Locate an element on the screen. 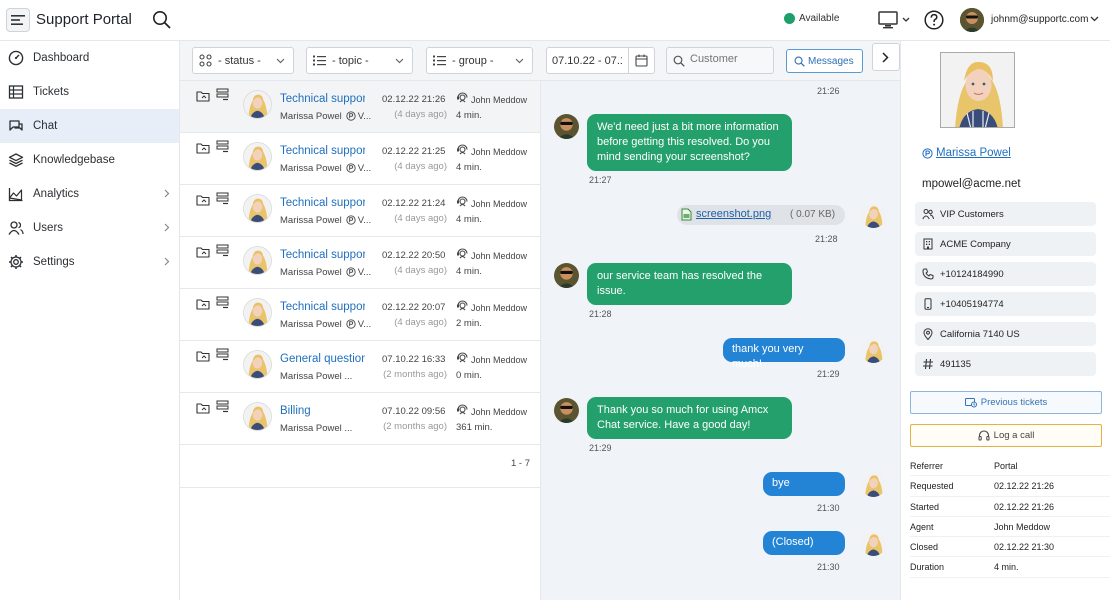  menu-icon is located at coordinates (18, 20).